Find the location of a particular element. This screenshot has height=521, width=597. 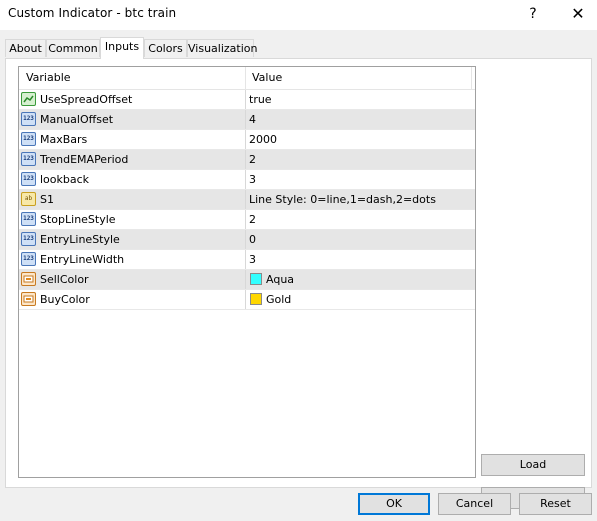

bool-icon is located at coordinates (28, 99).